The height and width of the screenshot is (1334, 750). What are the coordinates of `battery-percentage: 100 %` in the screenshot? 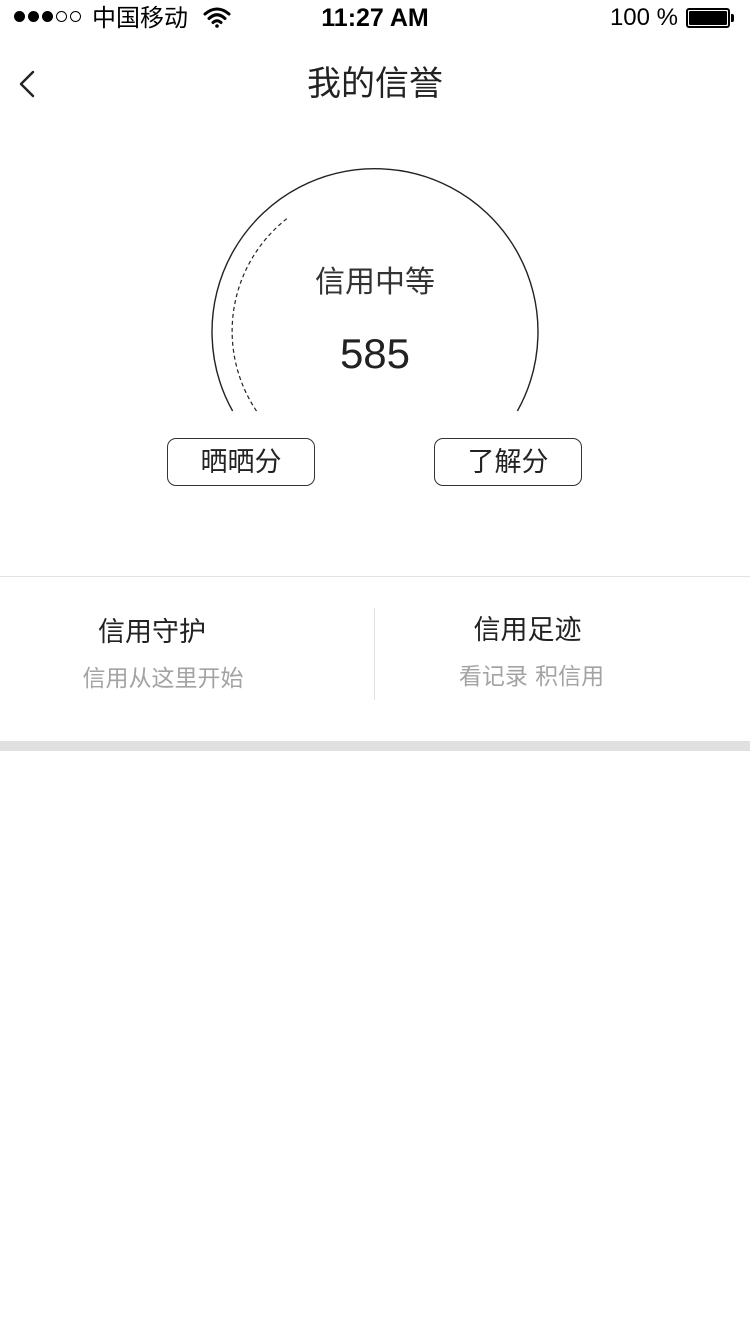 It's located at (643, 17).